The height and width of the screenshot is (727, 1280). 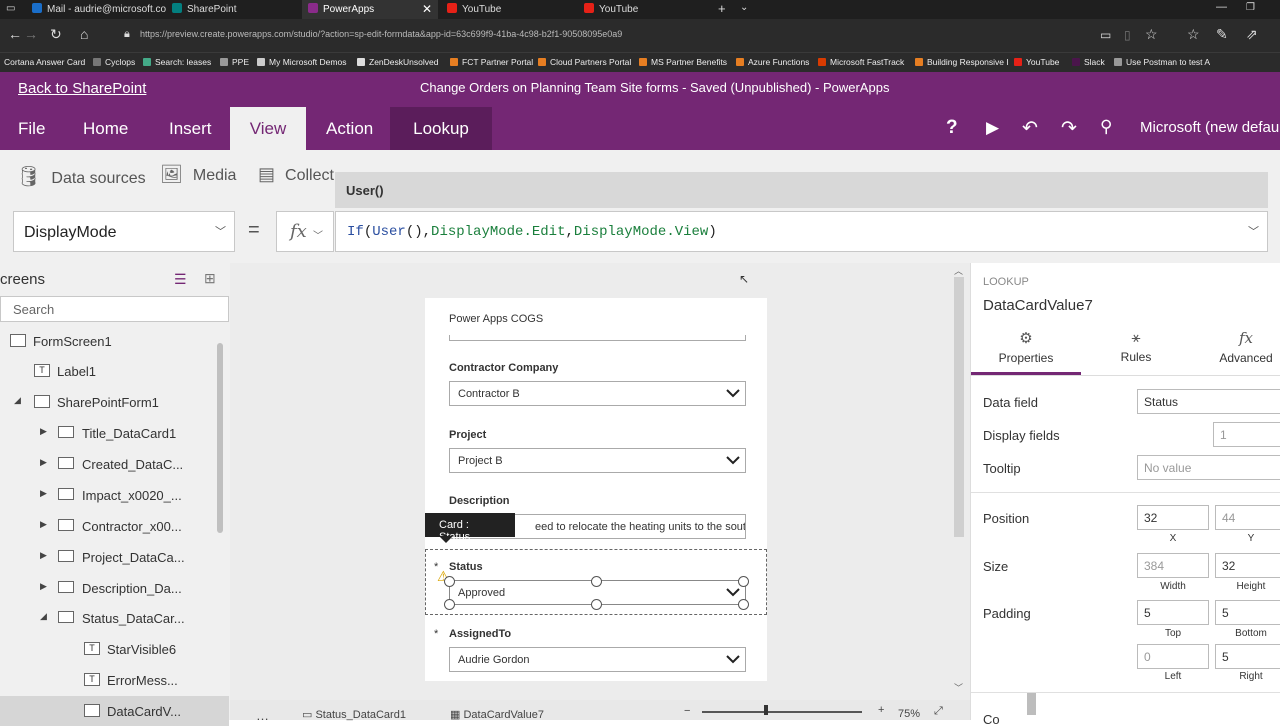 I want to click on list-view-icon: ☰, so click(x=180, y=279).